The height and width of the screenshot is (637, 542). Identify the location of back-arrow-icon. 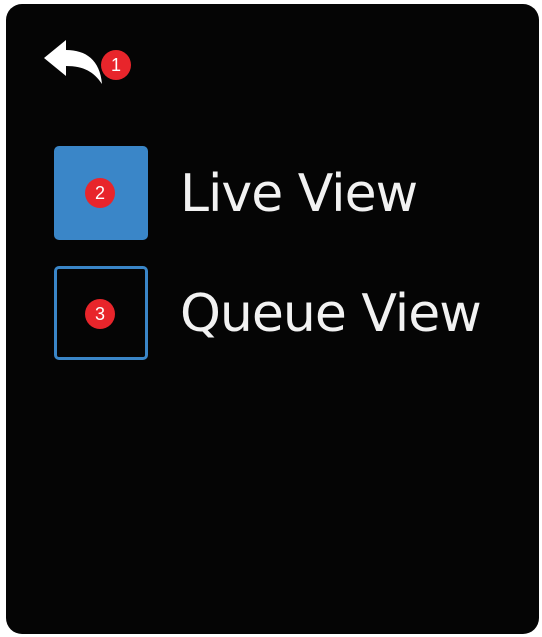
(73, 62).